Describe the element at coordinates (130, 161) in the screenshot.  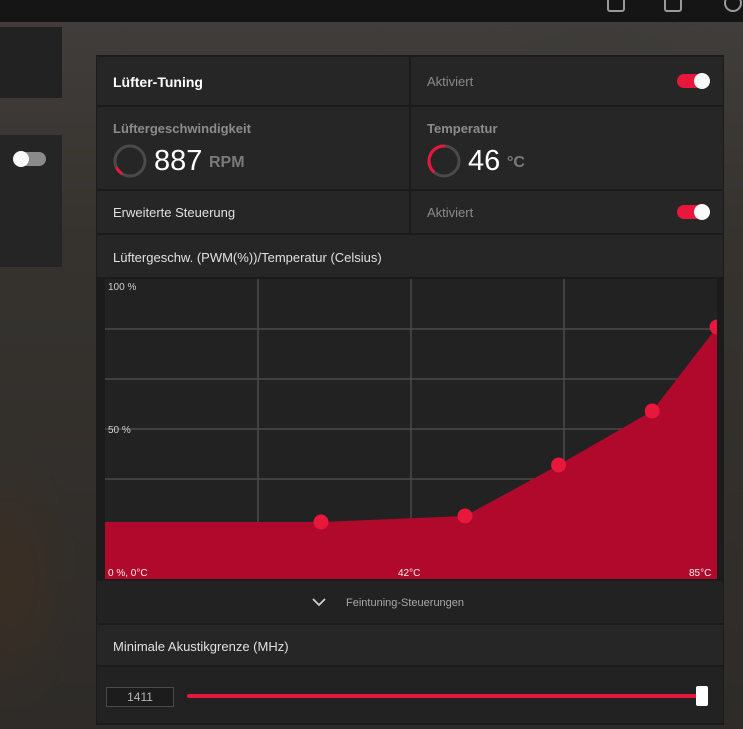
I see `fan-speed-gauge-icon` at that location.